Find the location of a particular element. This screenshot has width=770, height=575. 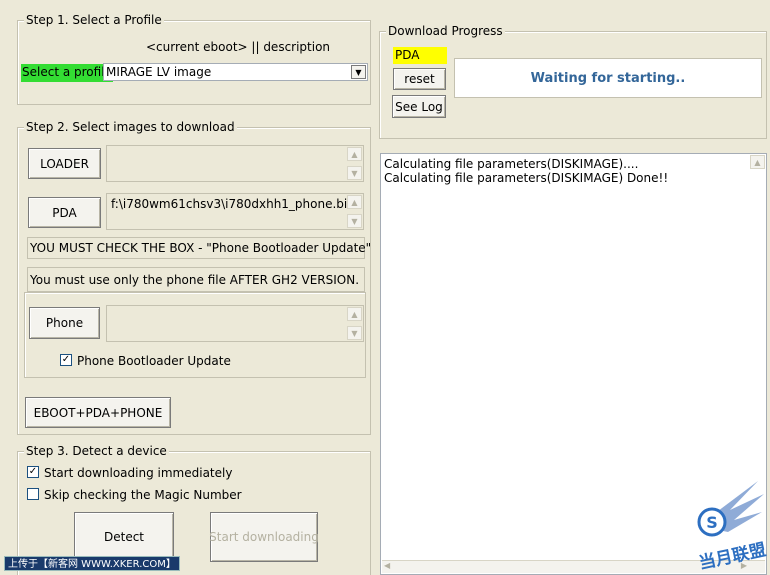

start-downloading-button: Start downloading is located at coordinates (264, 537).